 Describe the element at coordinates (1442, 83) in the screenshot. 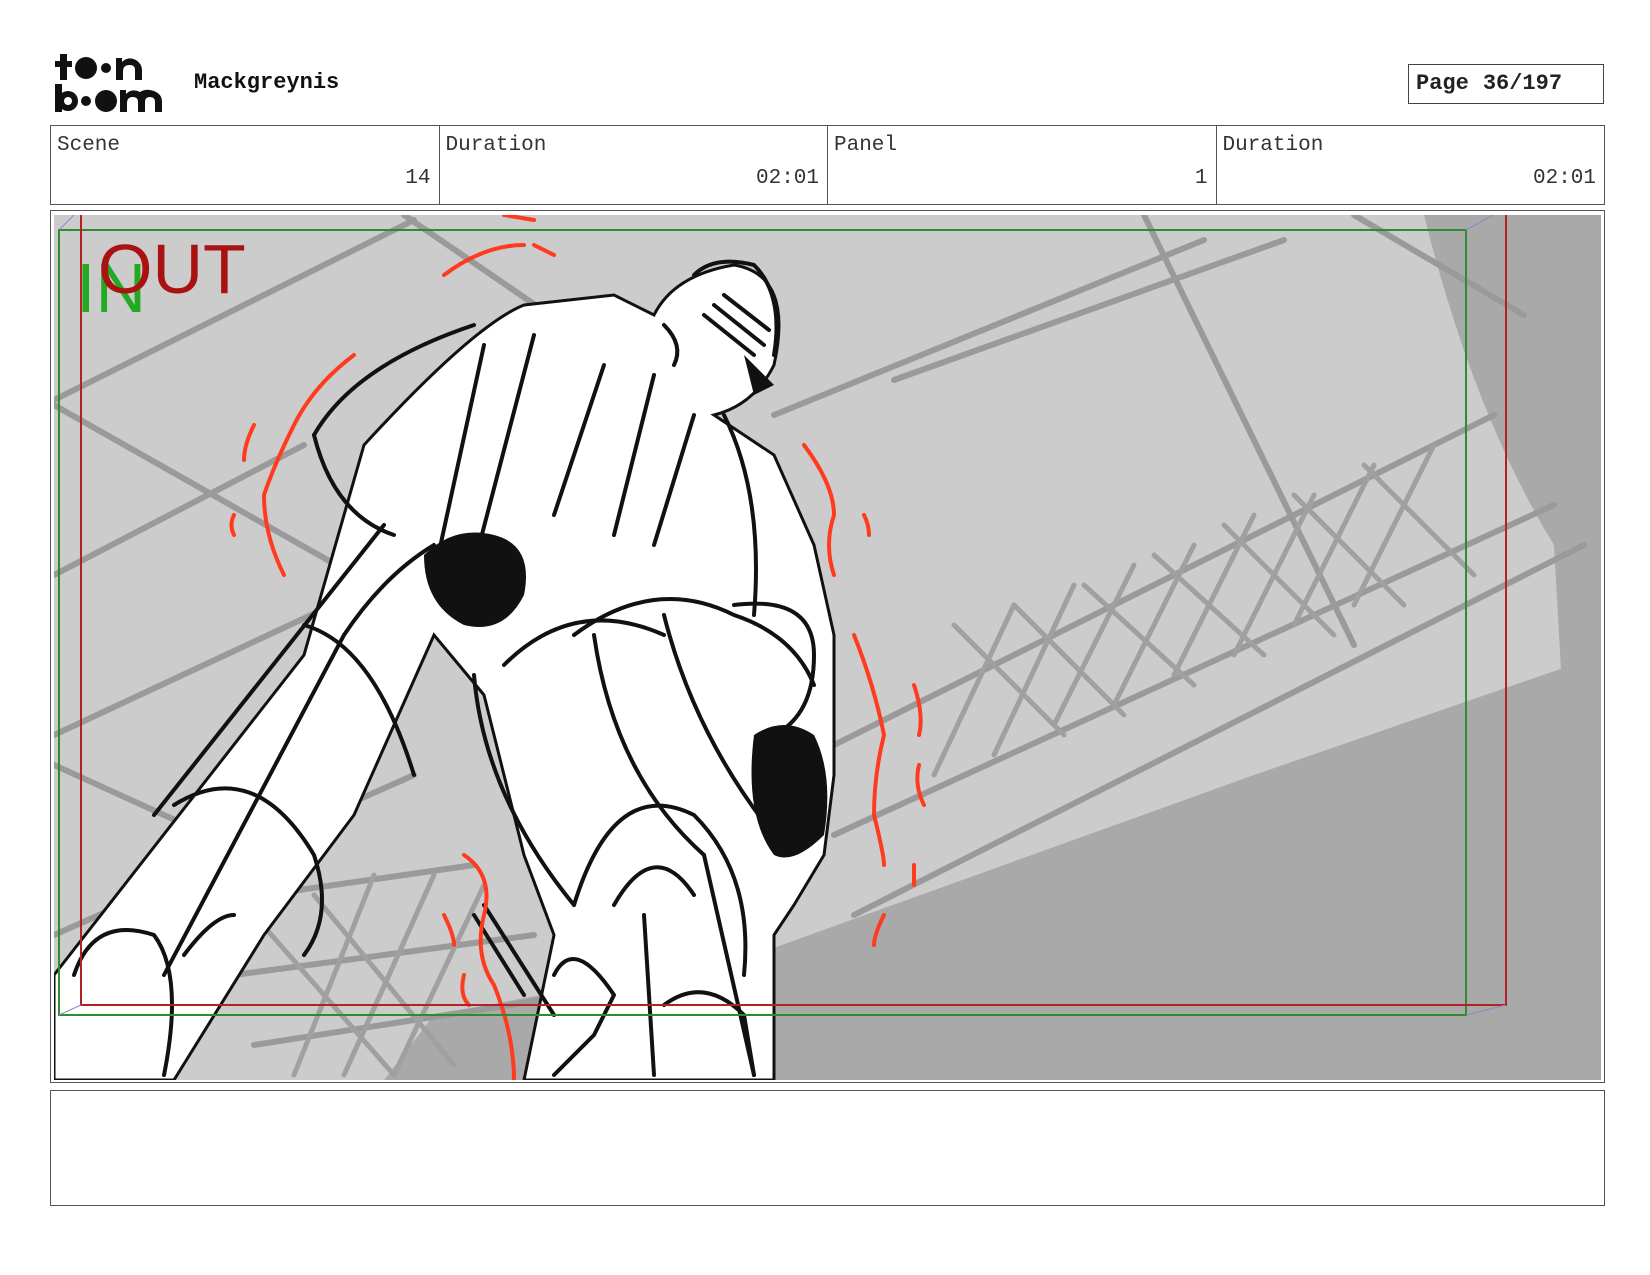

I see `page-label: Page` at that location.